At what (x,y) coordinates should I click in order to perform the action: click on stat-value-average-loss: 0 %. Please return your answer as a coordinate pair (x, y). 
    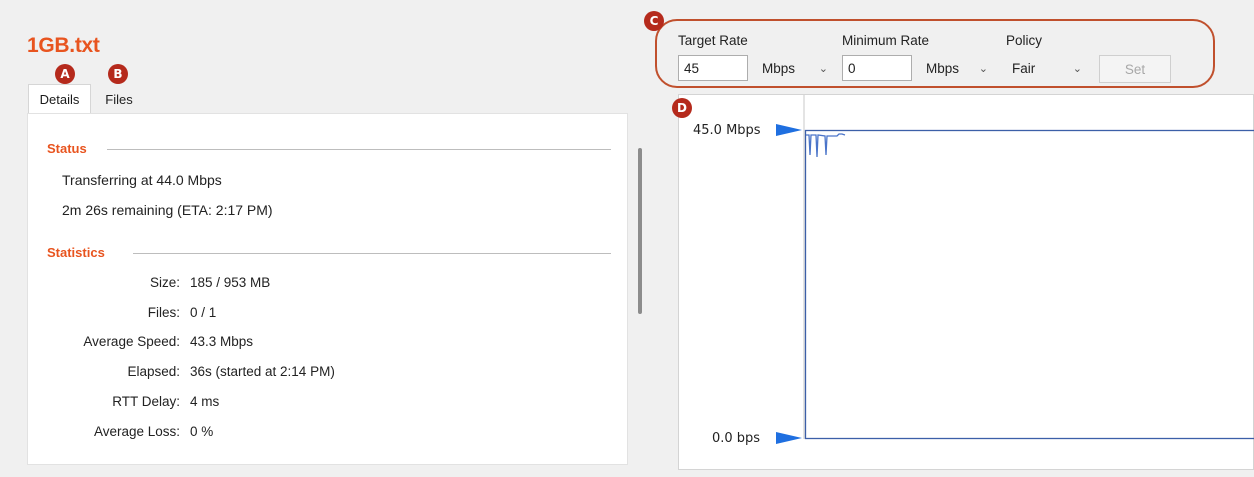
    Looking at the image, I should click on (202, 431).